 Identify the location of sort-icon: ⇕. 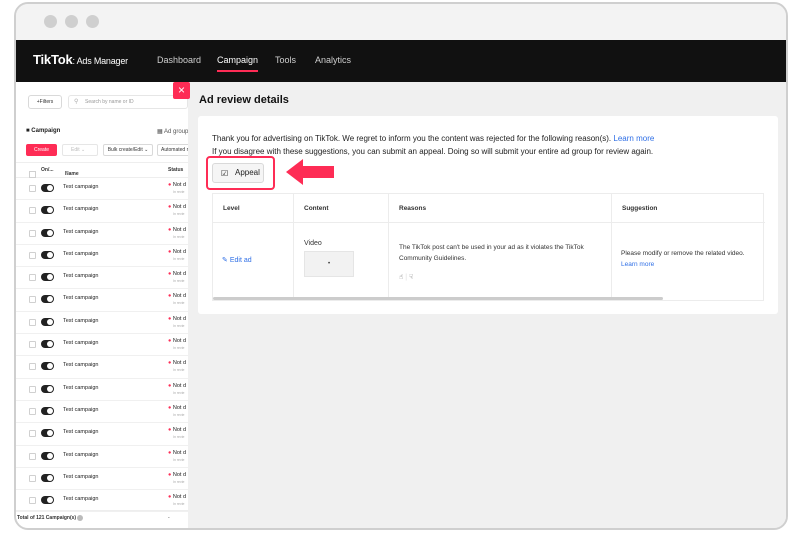
(67, 174).